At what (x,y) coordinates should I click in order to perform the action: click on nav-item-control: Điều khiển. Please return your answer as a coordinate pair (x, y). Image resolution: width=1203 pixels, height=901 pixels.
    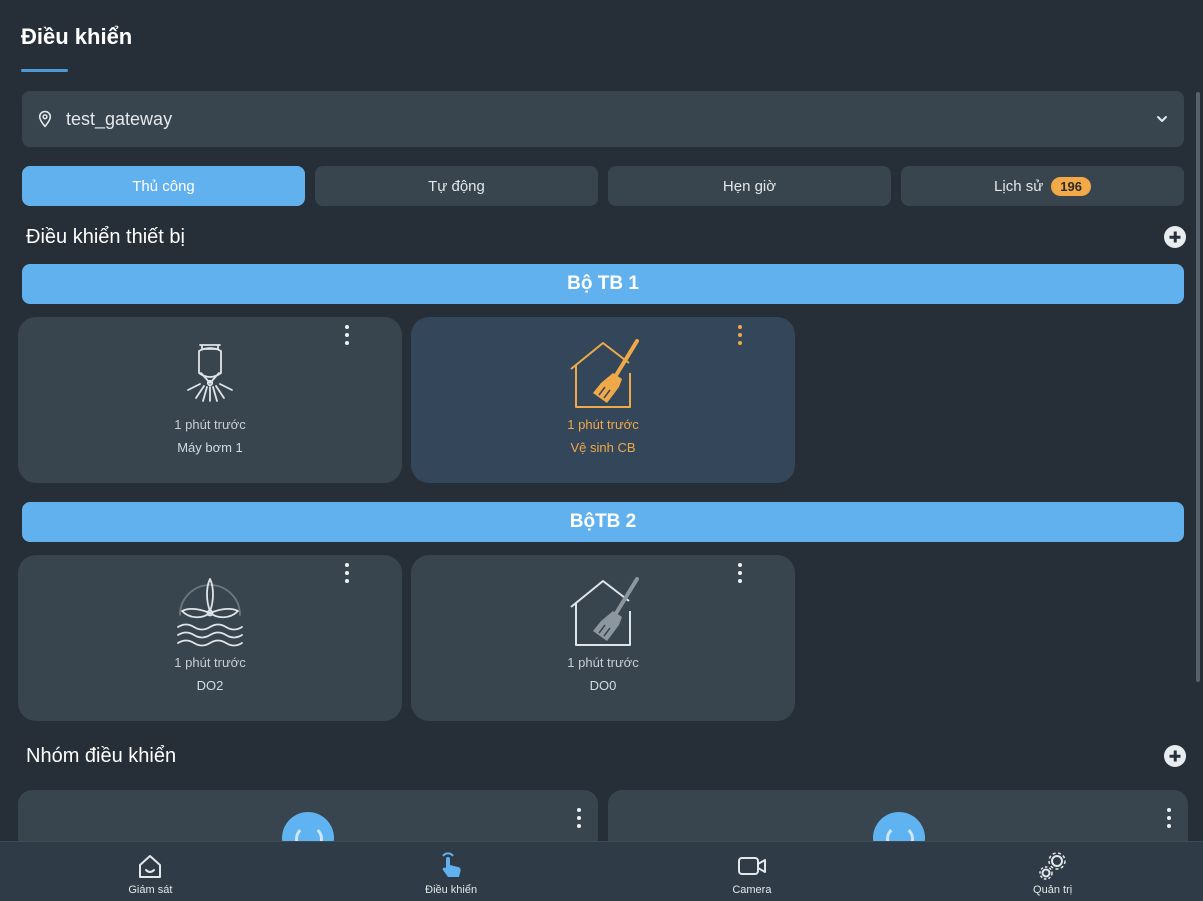
    Looking at the image, I should click on (451, 871).